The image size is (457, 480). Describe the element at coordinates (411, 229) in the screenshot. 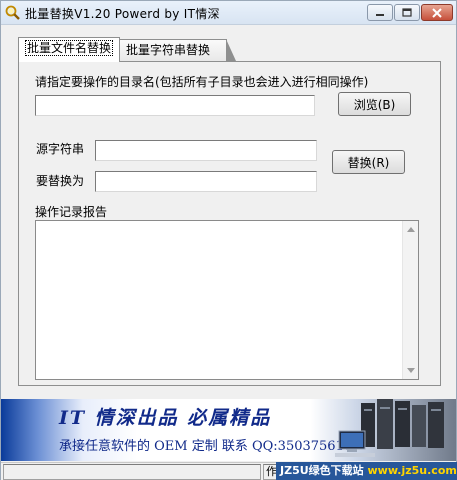

I see `scroll-up-arrow-icon` at that location.